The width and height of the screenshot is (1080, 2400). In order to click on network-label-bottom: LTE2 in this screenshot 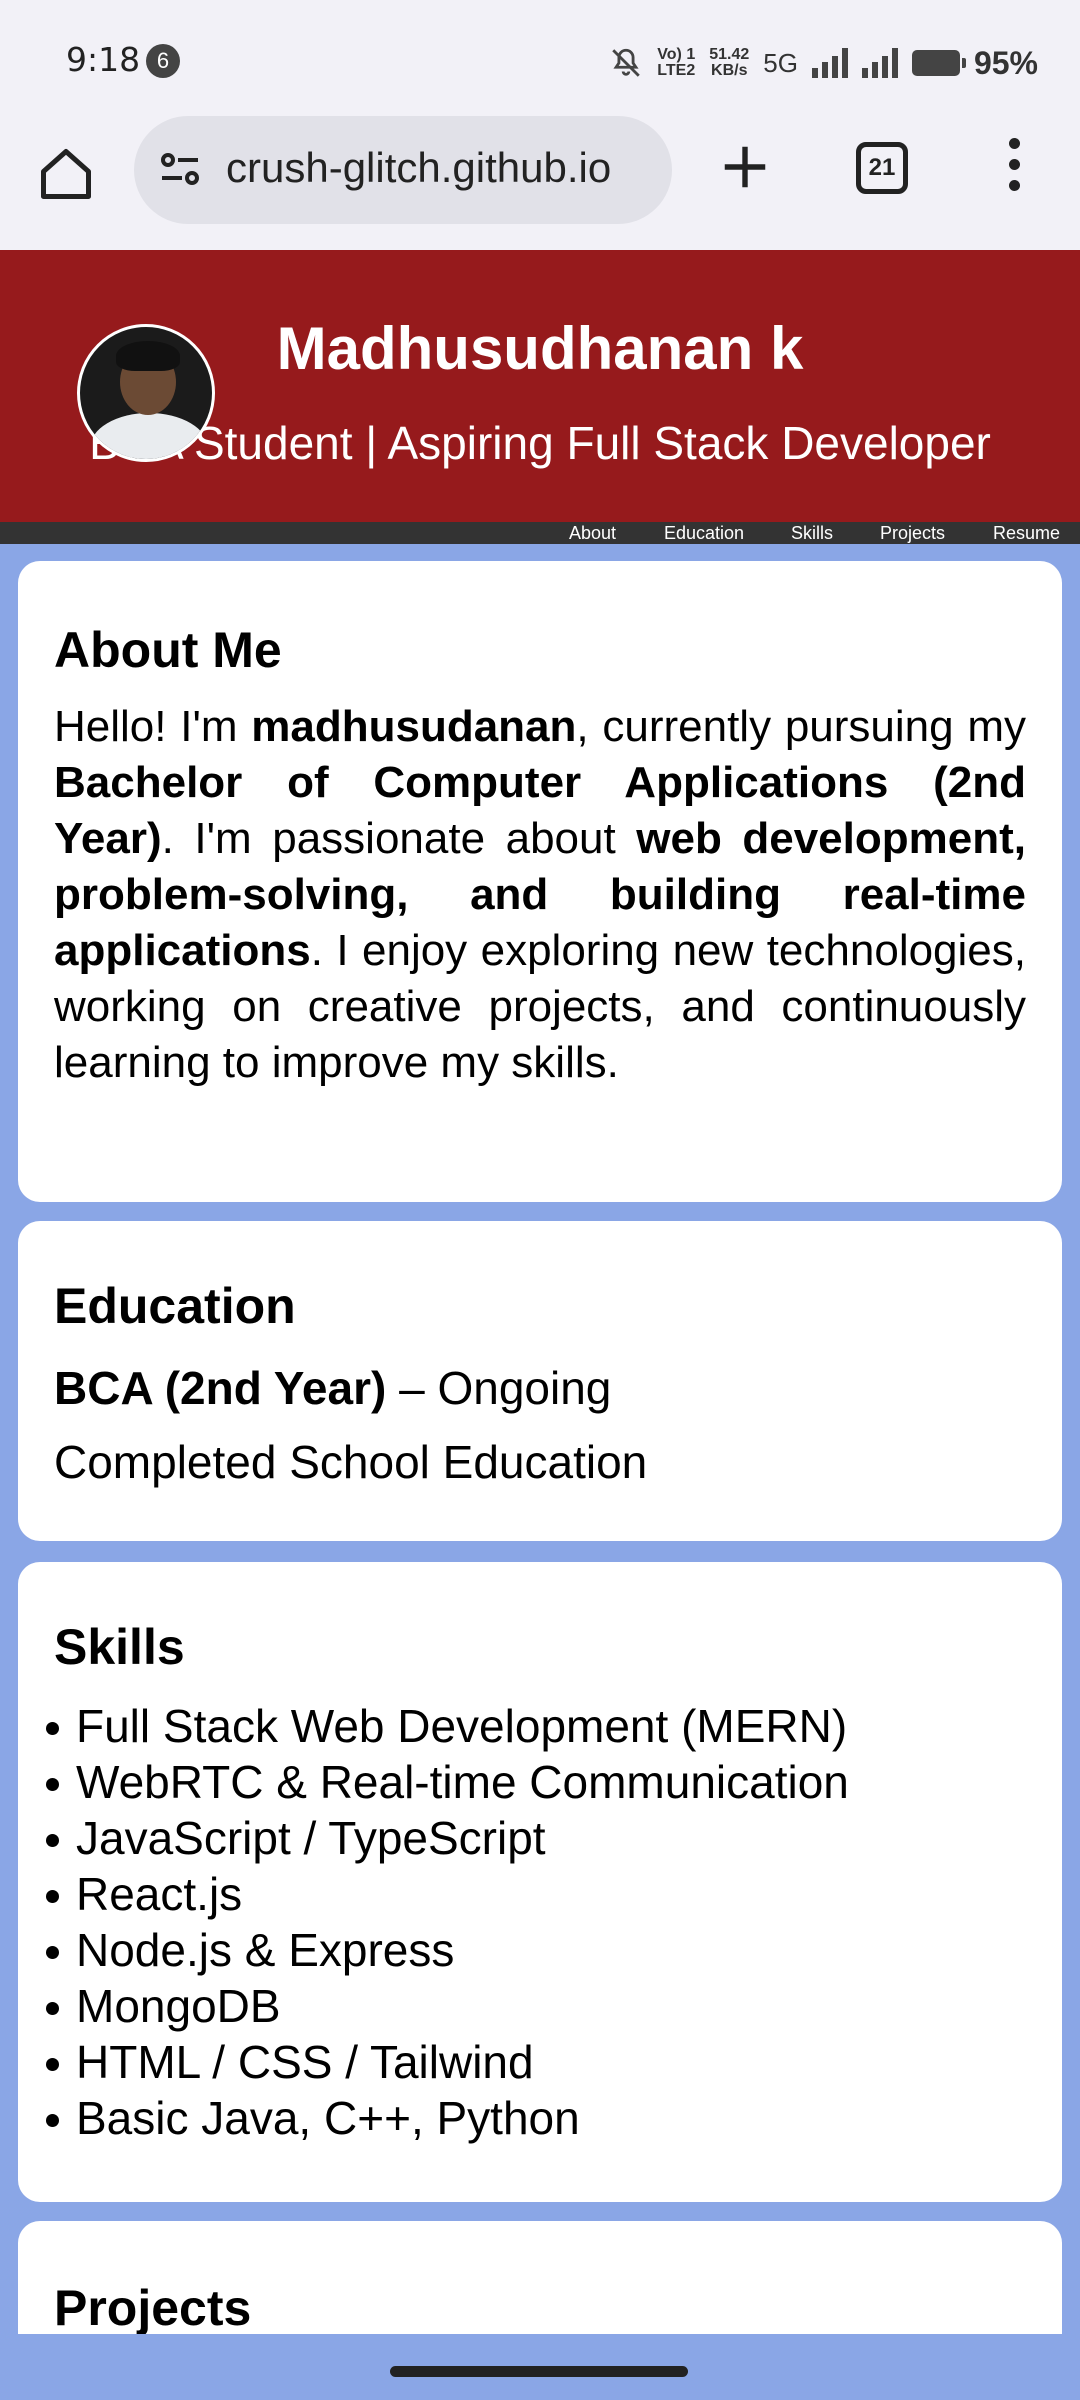, I will do `click(676, 70)`.